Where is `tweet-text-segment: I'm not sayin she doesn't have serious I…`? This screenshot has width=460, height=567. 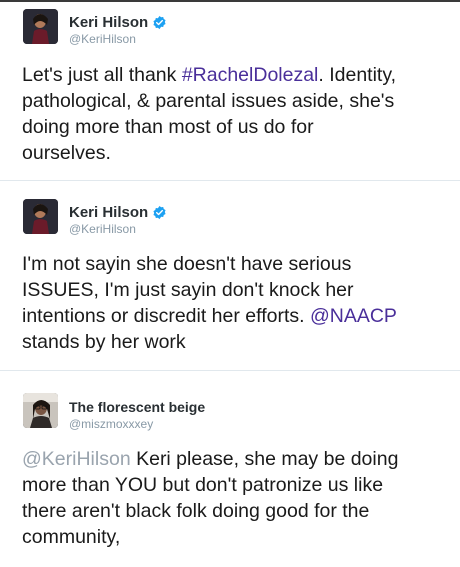 tweet-text-segment: I'm not sayin she doesn't have serious I… is located at coordinates (188, 290).